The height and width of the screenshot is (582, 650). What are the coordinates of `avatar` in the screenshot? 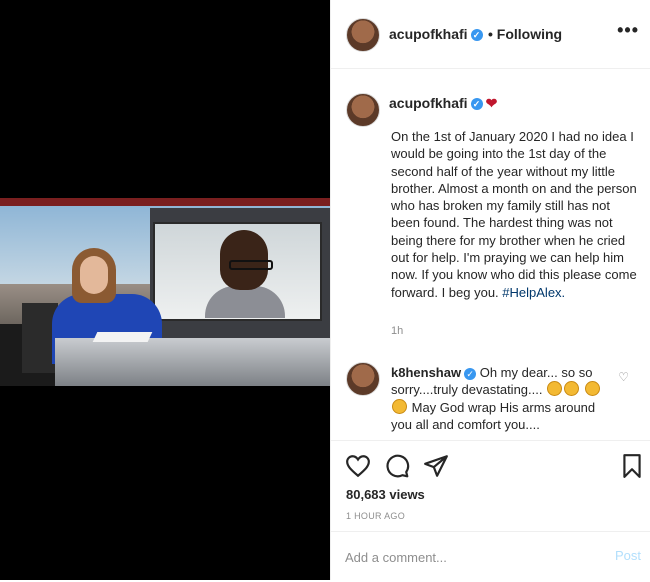 It's located at (363, 35).